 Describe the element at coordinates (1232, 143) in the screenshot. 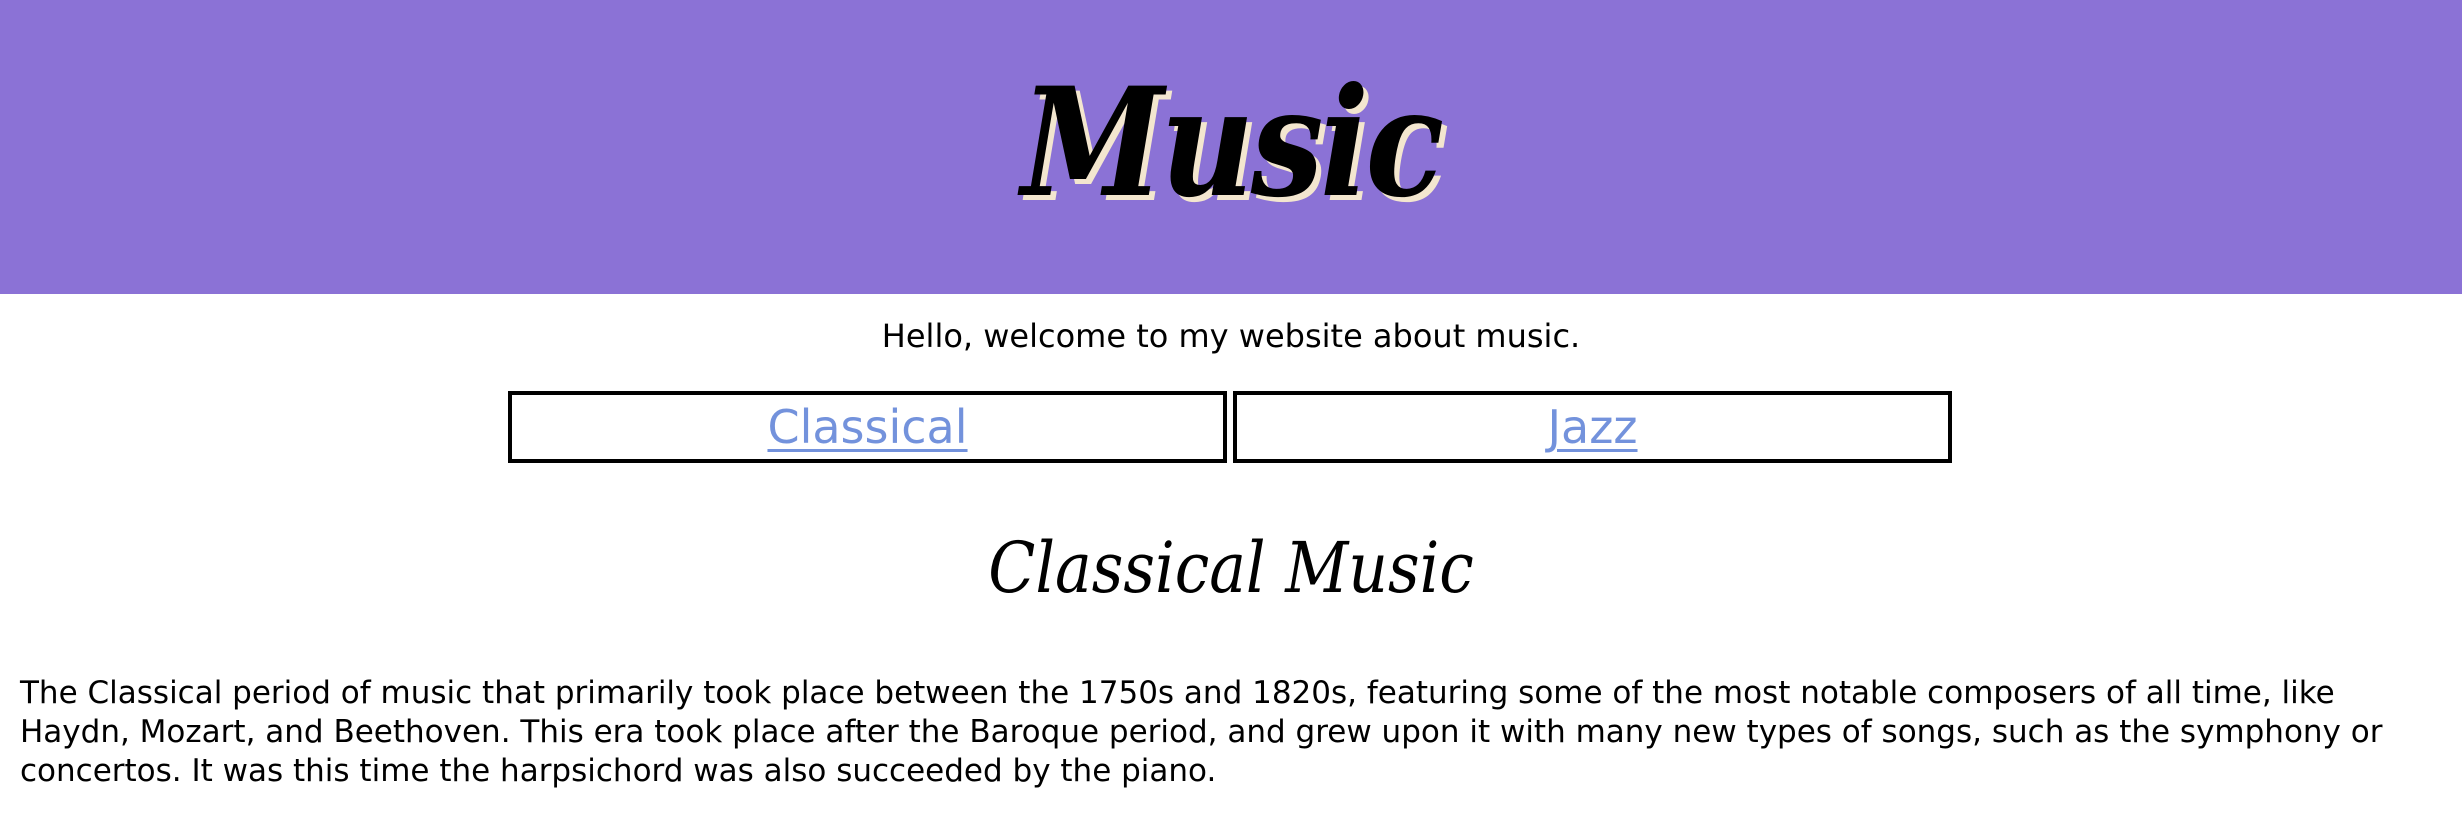

I see `site-title: Music` at that location.